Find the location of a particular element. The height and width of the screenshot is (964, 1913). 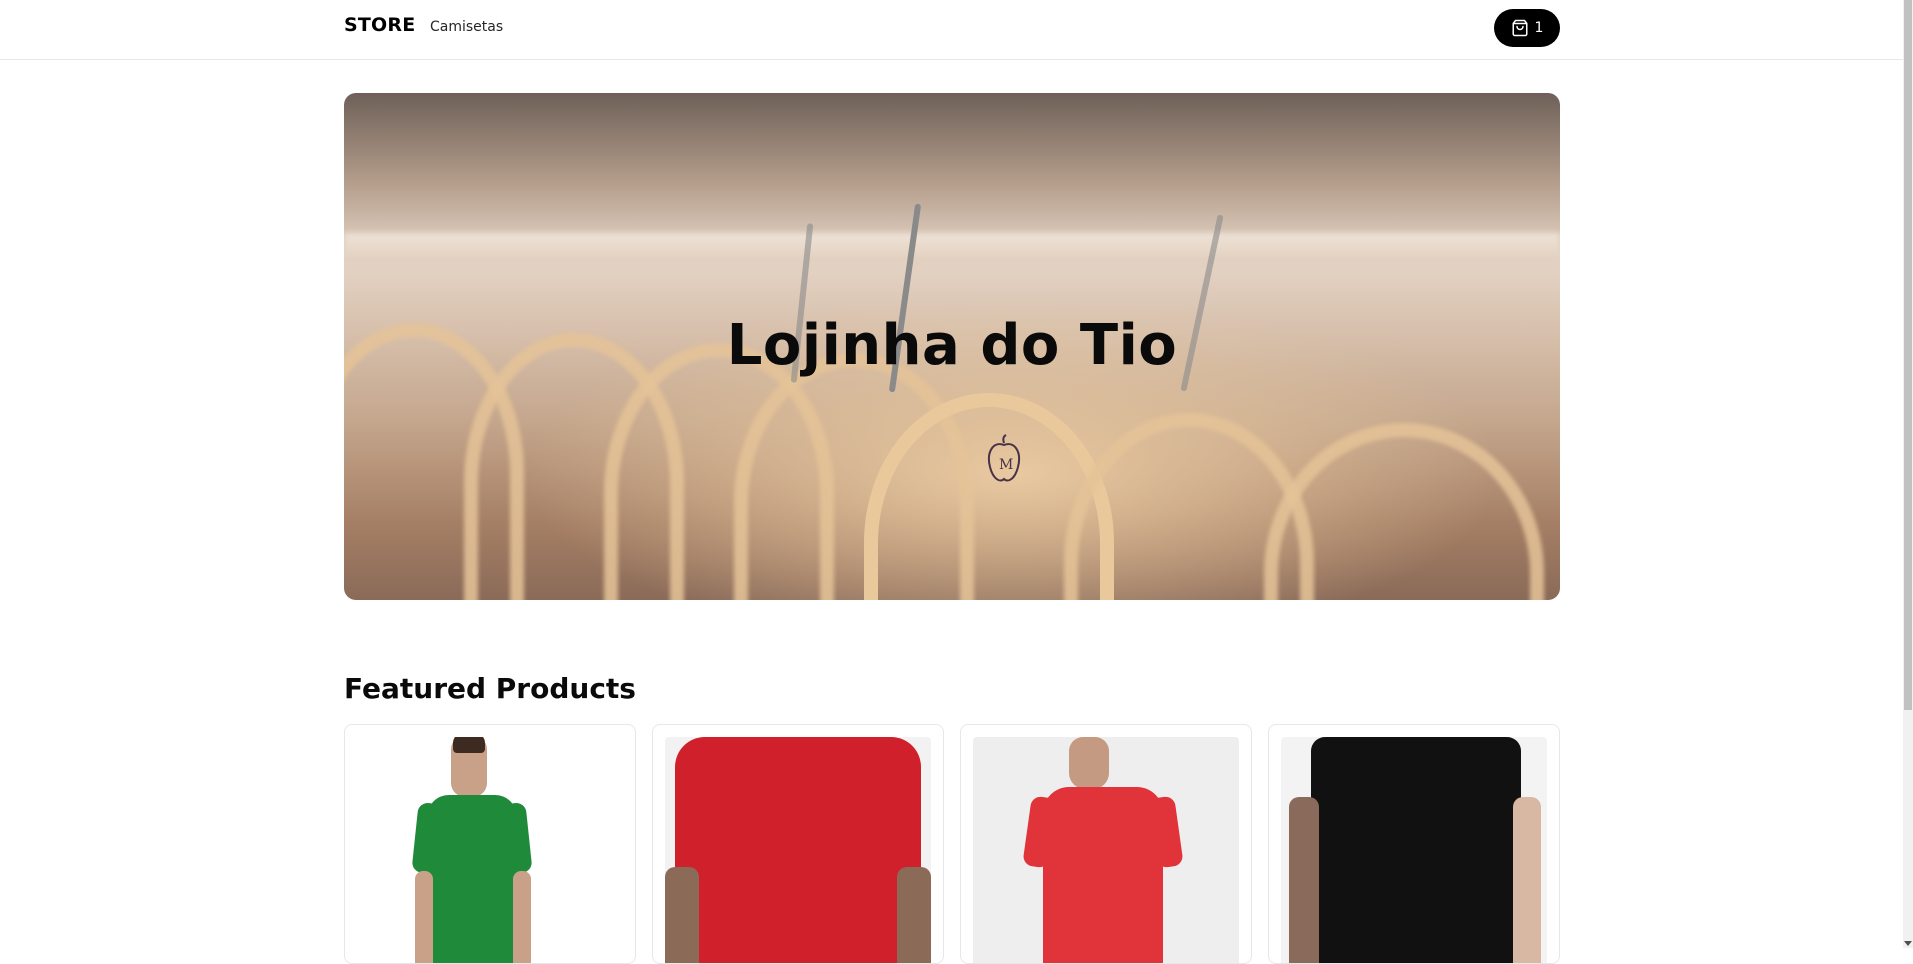

cart-button: 1 is located at coordinates (1527, 28).